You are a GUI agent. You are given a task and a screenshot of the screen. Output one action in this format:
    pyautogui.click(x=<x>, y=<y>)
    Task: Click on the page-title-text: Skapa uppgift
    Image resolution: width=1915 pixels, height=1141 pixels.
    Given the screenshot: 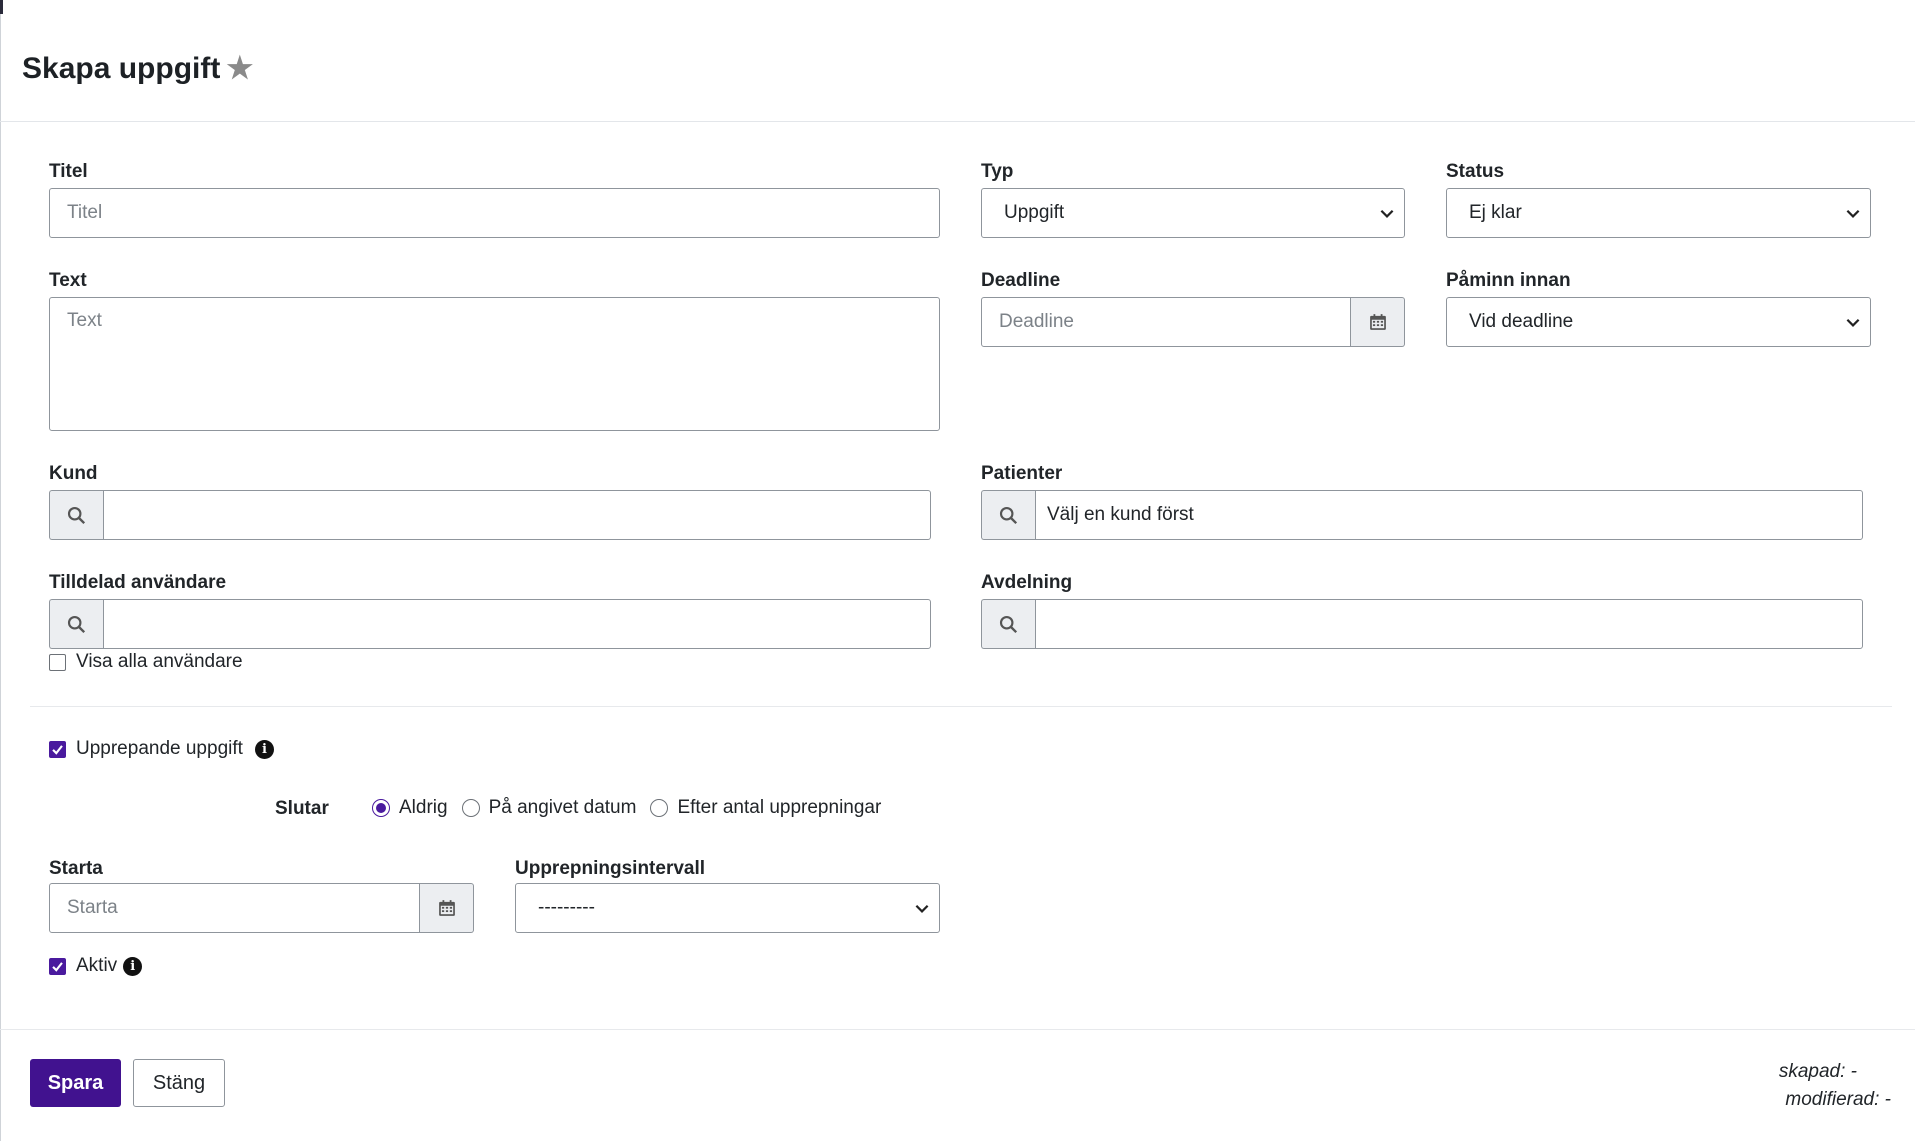 What is the action you would take?
    pyautogui.click(x=121, y=68)
    